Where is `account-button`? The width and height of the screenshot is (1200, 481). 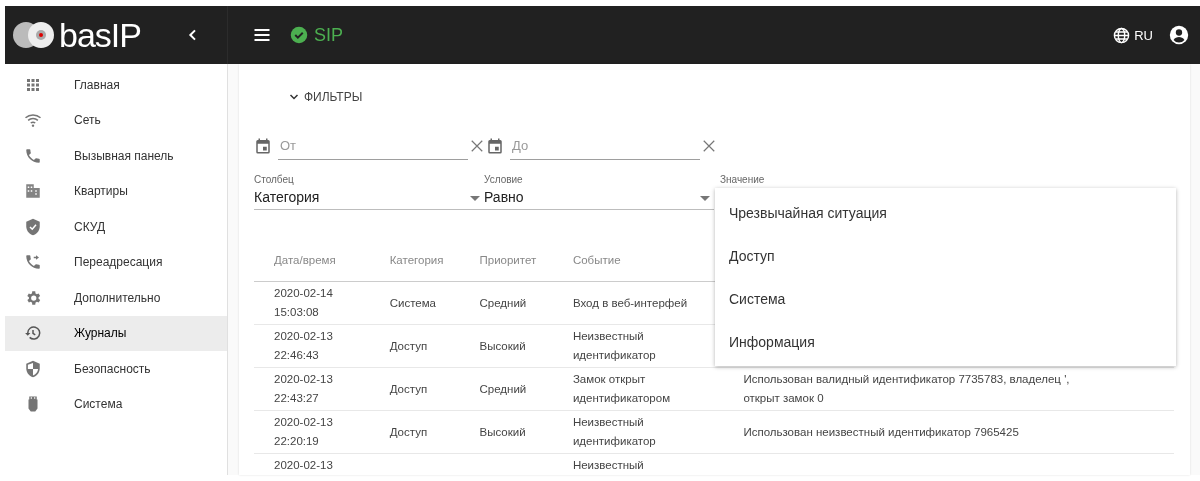 account-button is located at coordinates (1179, 35).